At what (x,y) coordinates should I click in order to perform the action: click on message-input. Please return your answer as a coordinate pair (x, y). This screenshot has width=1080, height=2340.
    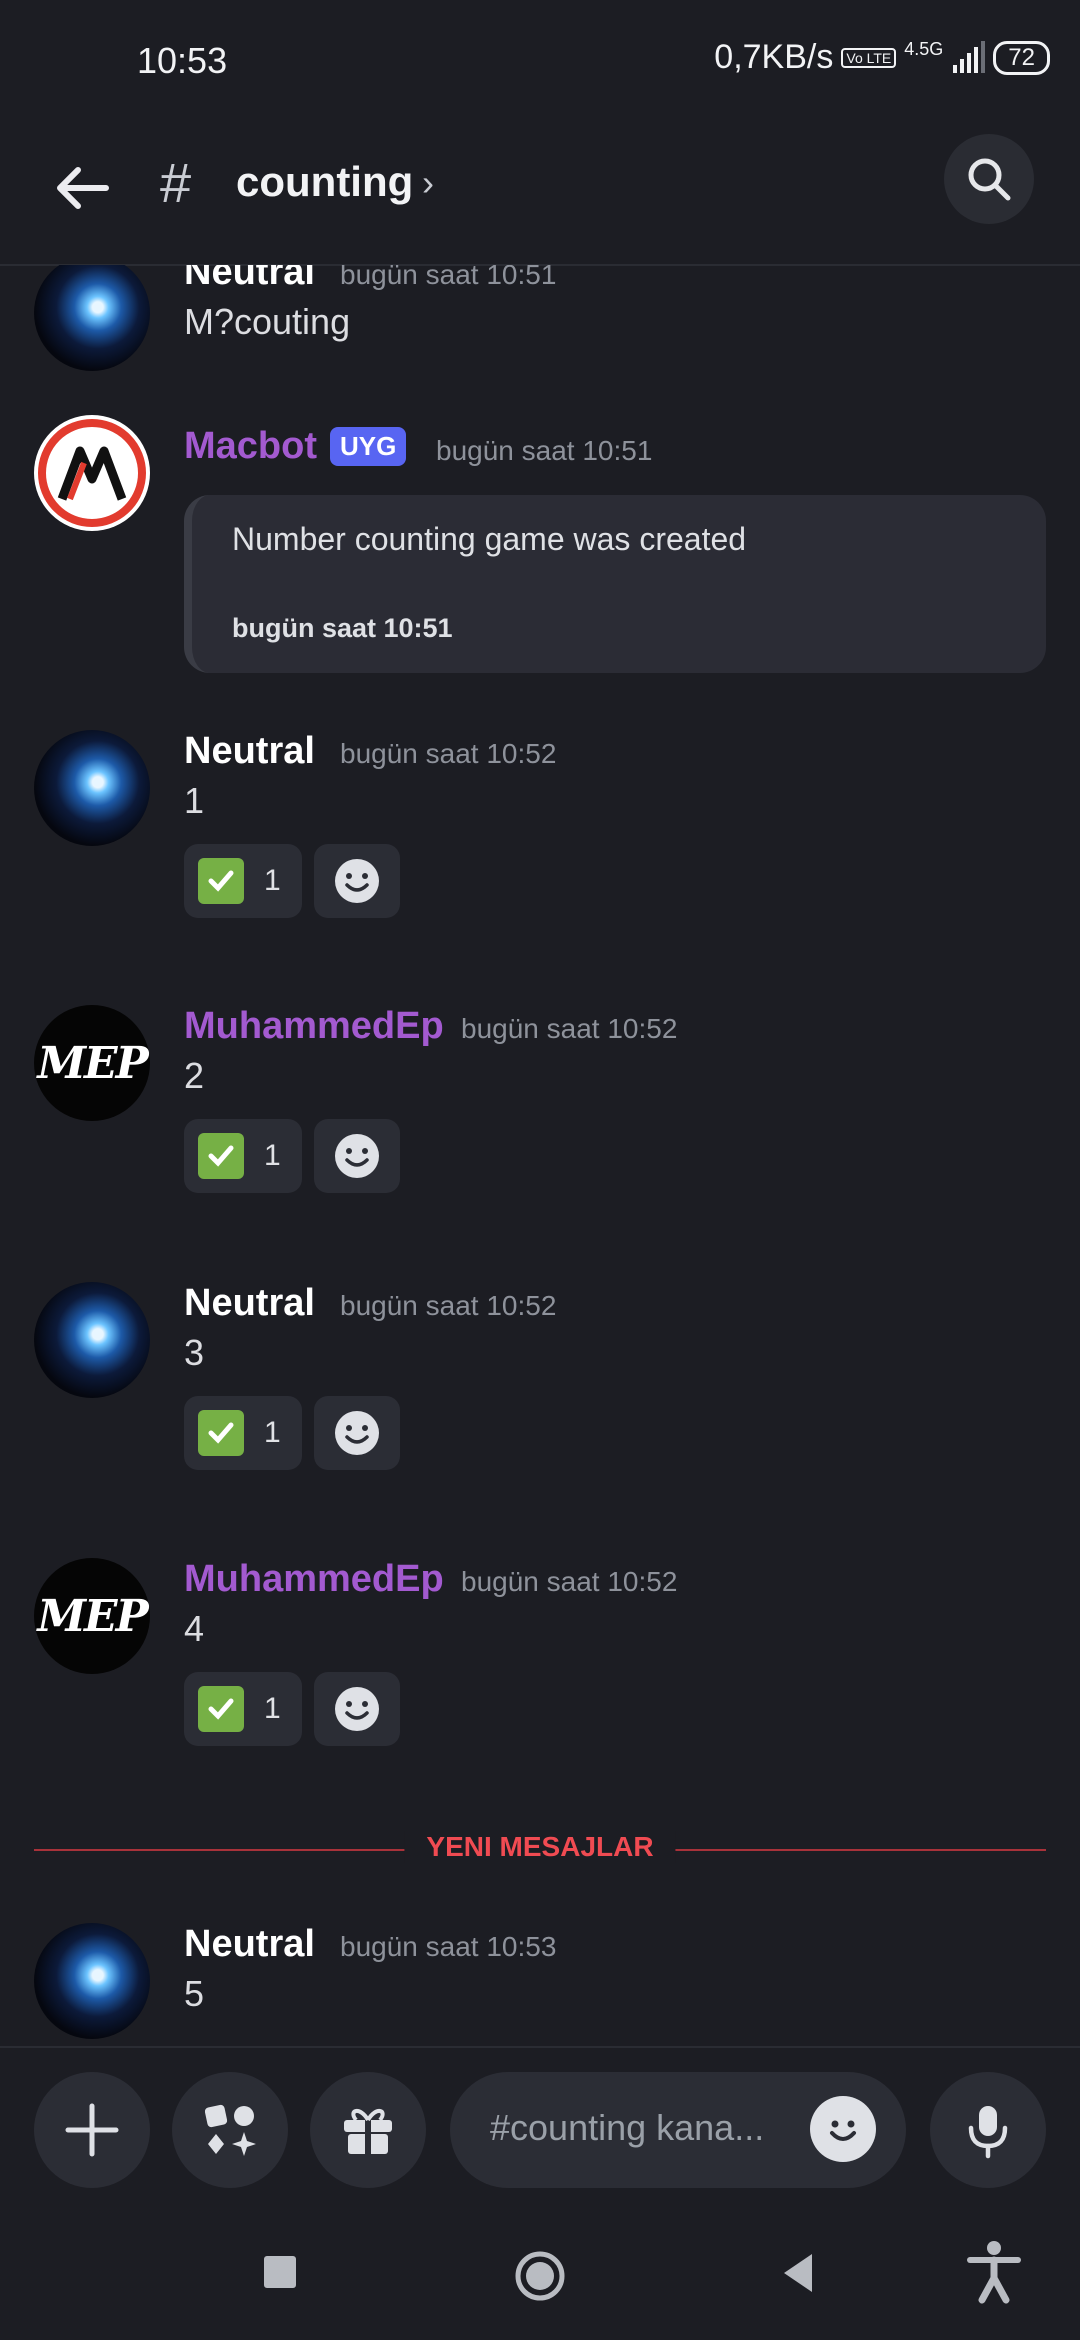
    Looking at the image, I should click on (640, 2128).